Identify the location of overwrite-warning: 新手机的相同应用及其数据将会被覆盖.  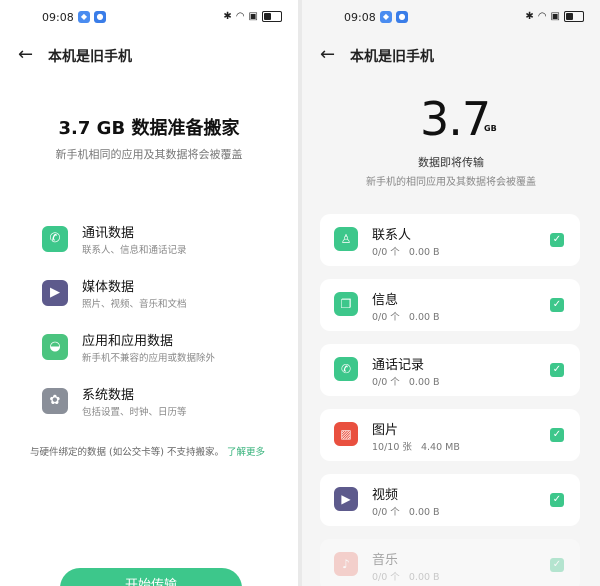
(451, 182).